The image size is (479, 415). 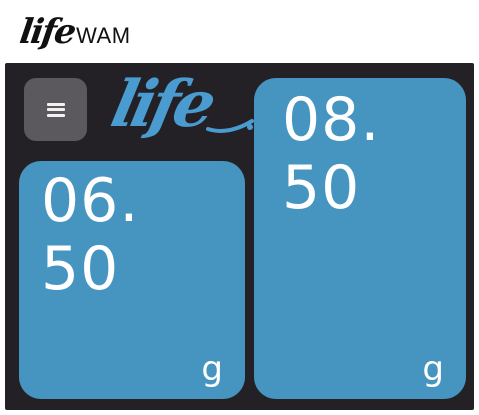 I want to click on weight-value-line1: 06., so click(x=90, y=201).